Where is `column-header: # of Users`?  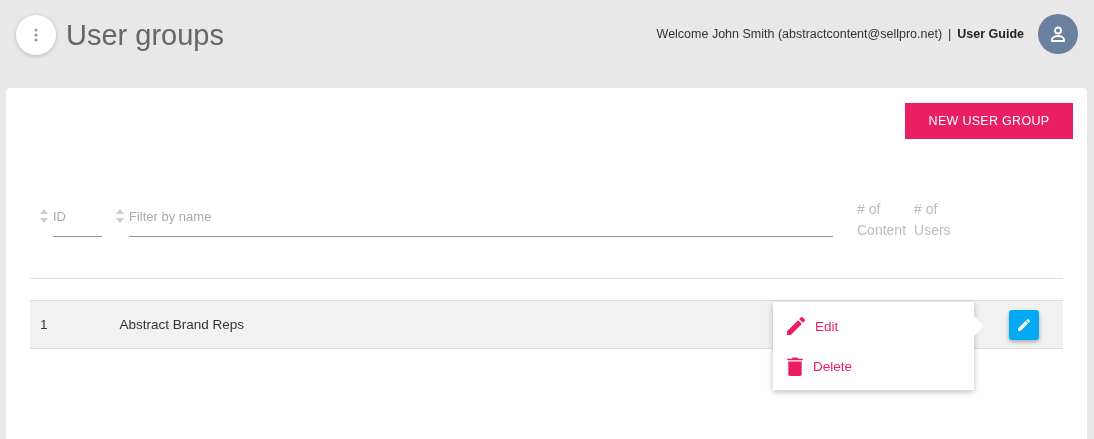
column-header: # of Users is located at coordinates (932, 220).